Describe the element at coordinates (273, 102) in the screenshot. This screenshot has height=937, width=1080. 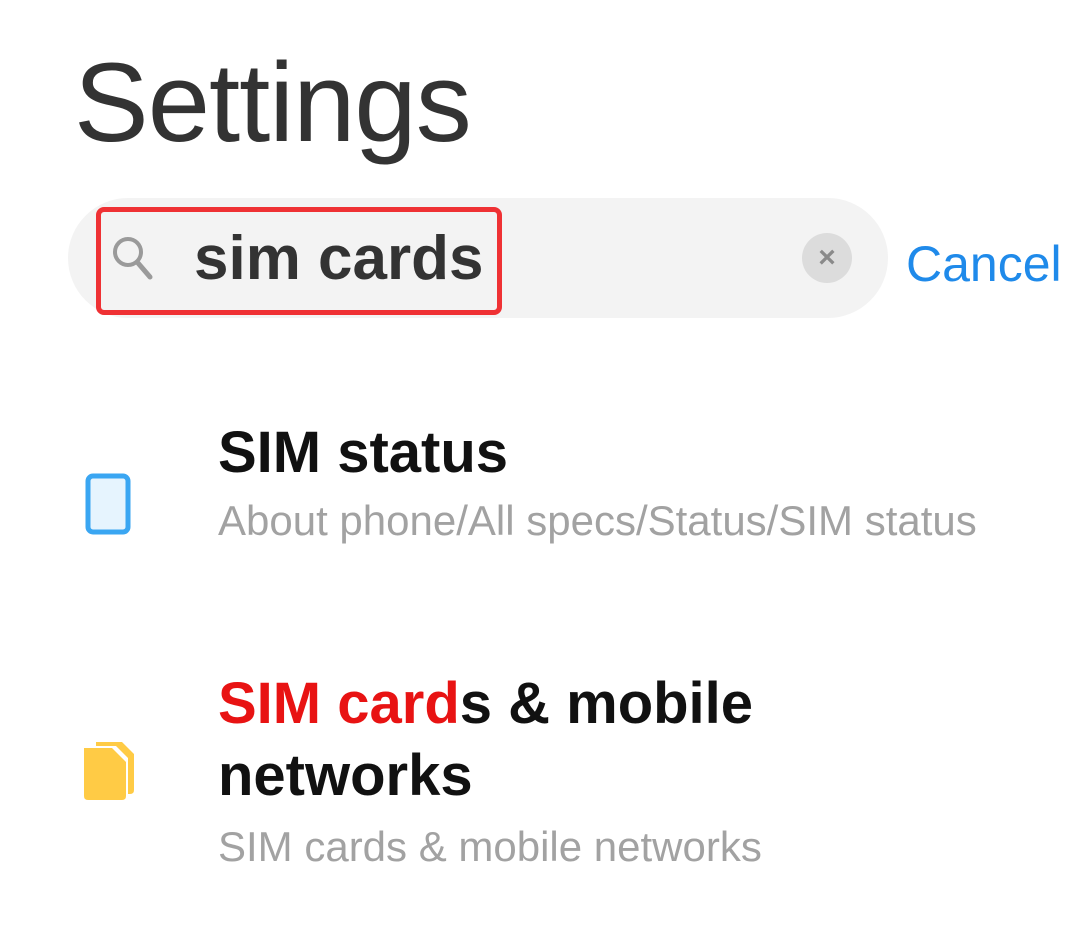
I see `page-title: Settings` at that location.